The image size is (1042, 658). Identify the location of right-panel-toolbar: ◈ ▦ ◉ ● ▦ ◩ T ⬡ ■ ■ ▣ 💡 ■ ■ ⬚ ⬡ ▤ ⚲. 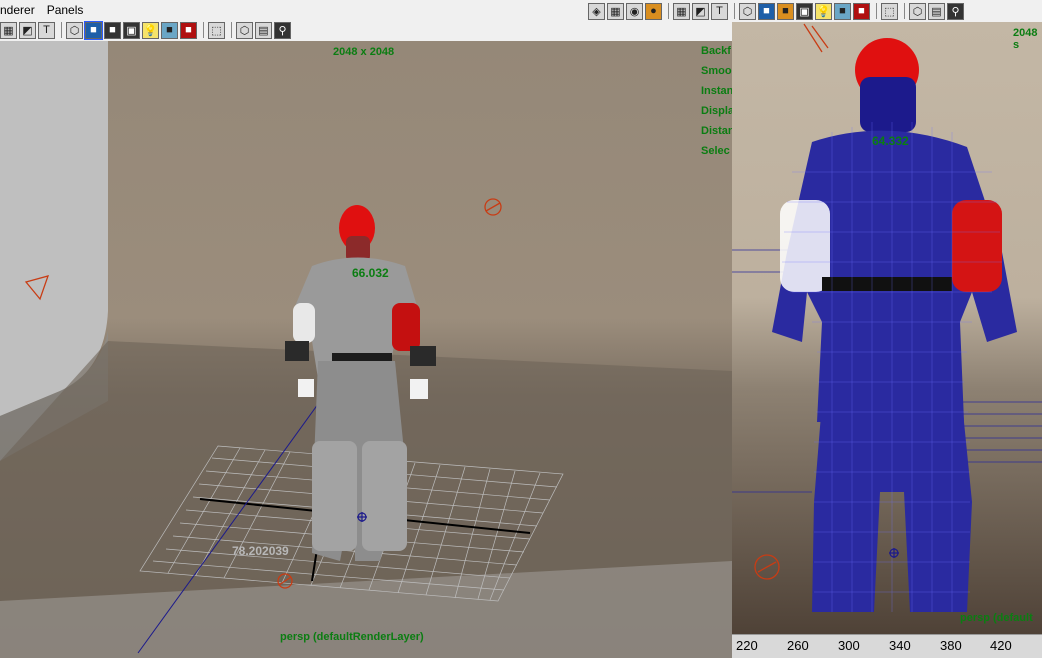
(814, 11).